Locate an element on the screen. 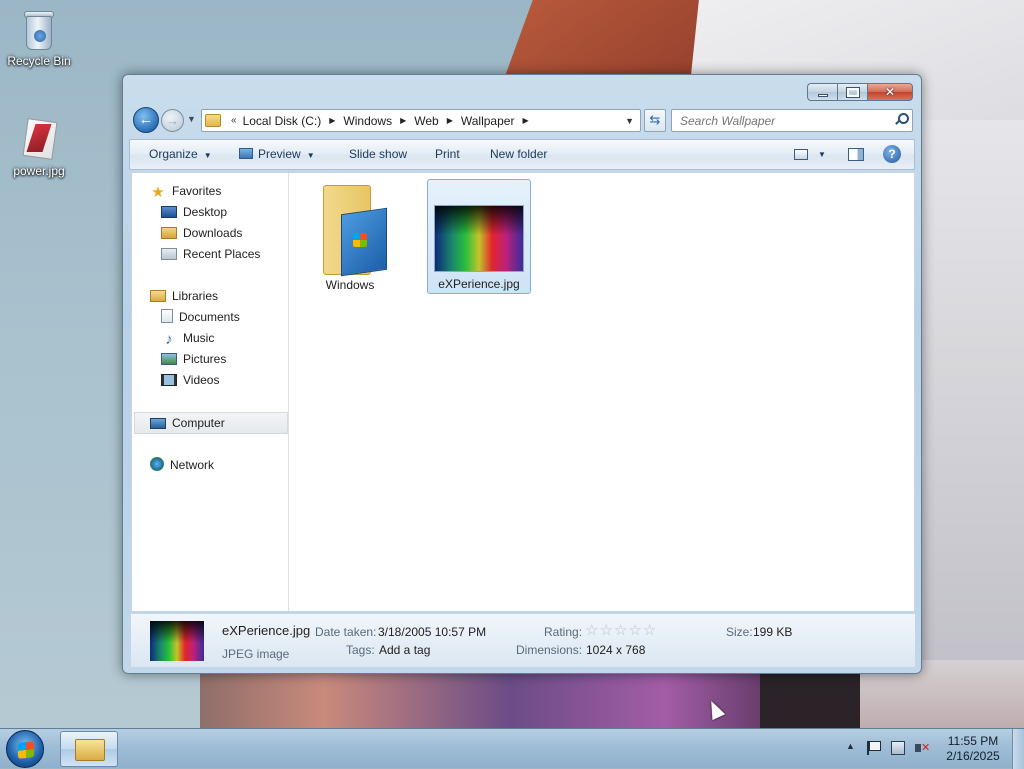 Image resolution: width=1024 pixels, height=769 pixels. address-overflow: « is located at coordinates (234, 120).